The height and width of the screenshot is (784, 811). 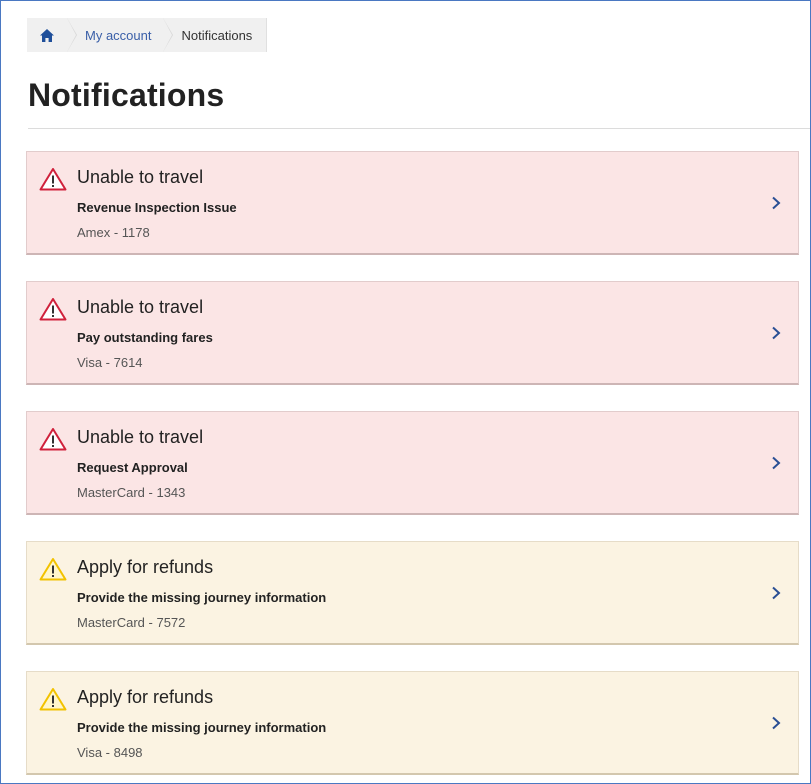 What do you see at coordinates (131, 622) in the screenshot?
I see `notification-account: MasterCard - 7572` at bounding box center [131, 622].